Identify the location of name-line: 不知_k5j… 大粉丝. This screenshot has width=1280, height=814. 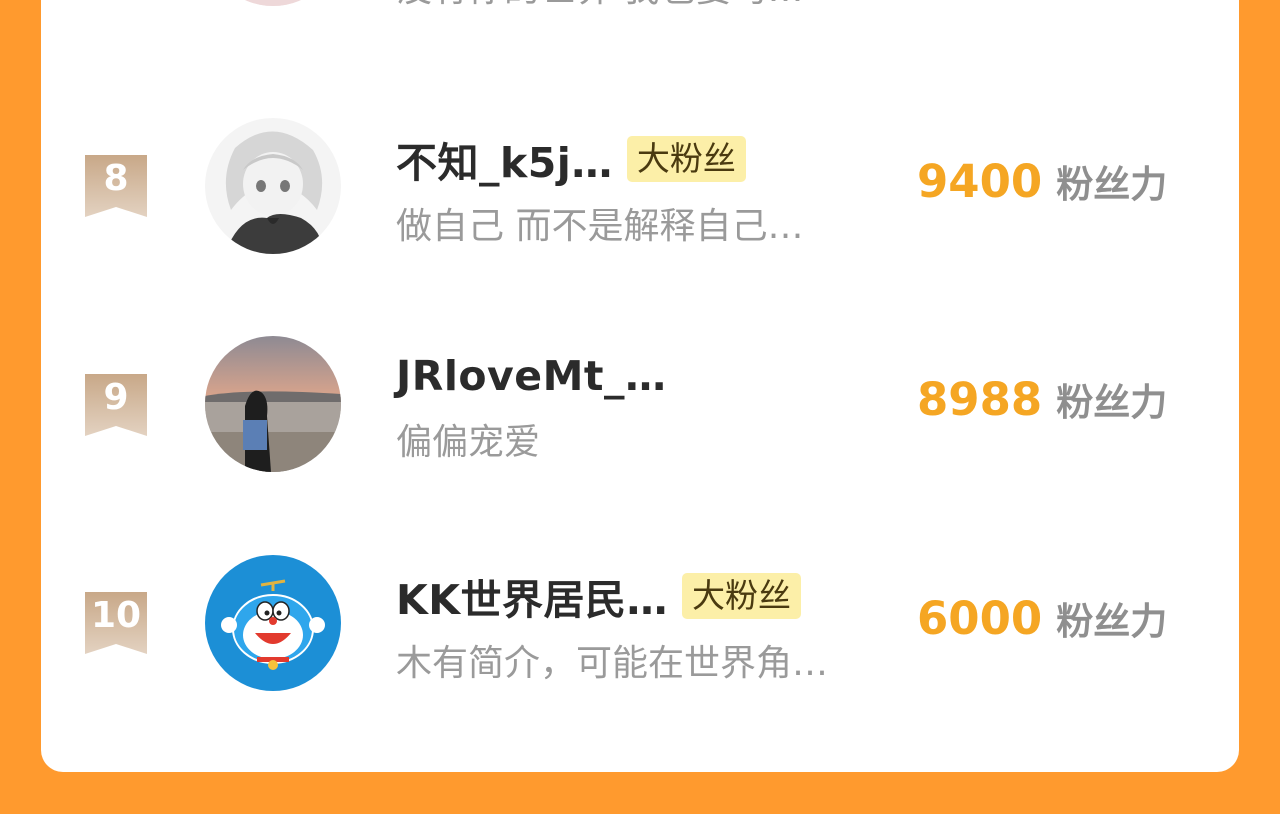
(571, 160).